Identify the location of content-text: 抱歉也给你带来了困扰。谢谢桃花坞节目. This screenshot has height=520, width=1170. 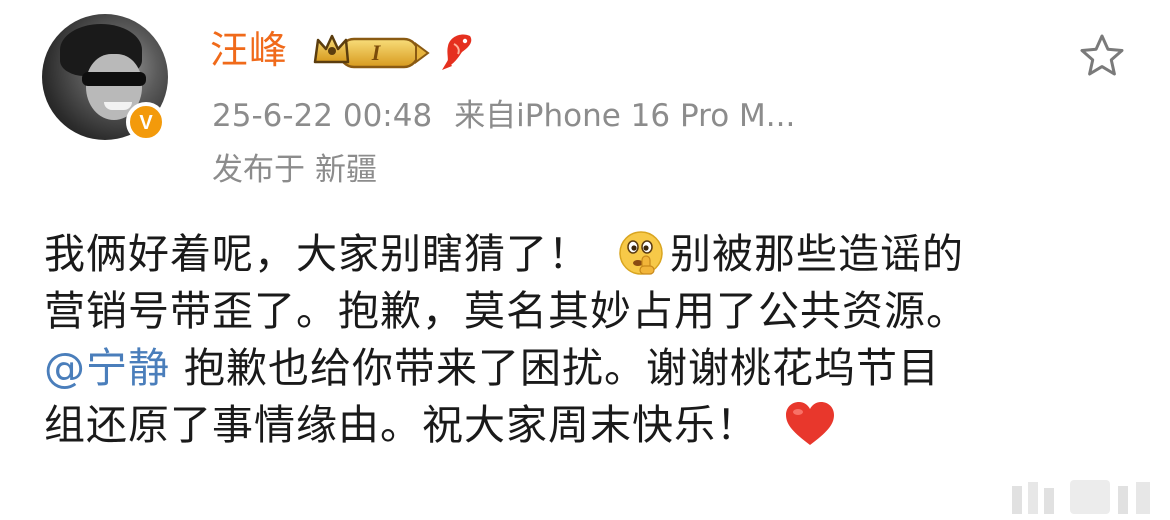
(555, 368).